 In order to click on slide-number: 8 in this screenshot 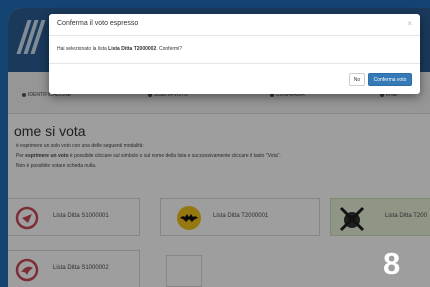, I will do `click(392, 263)`.